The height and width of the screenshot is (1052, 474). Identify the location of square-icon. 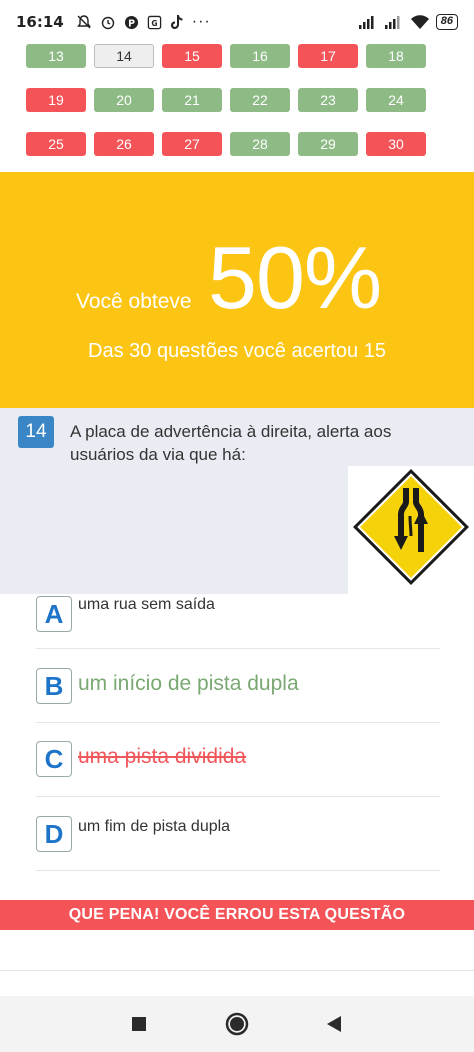
(139, 1024).